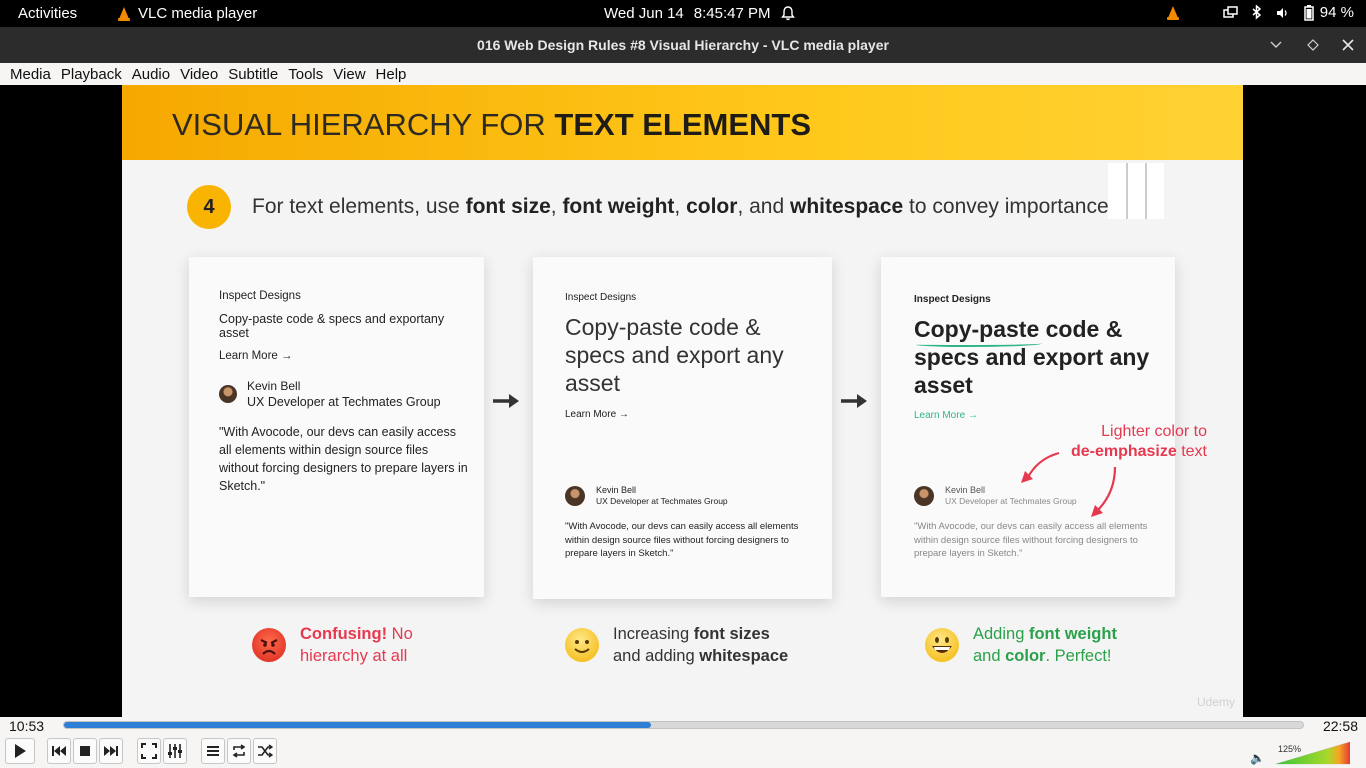  Describe the element at coordinates (359, 206) in the screenshot. I see `step-text-part: For text elements, use` at that location.